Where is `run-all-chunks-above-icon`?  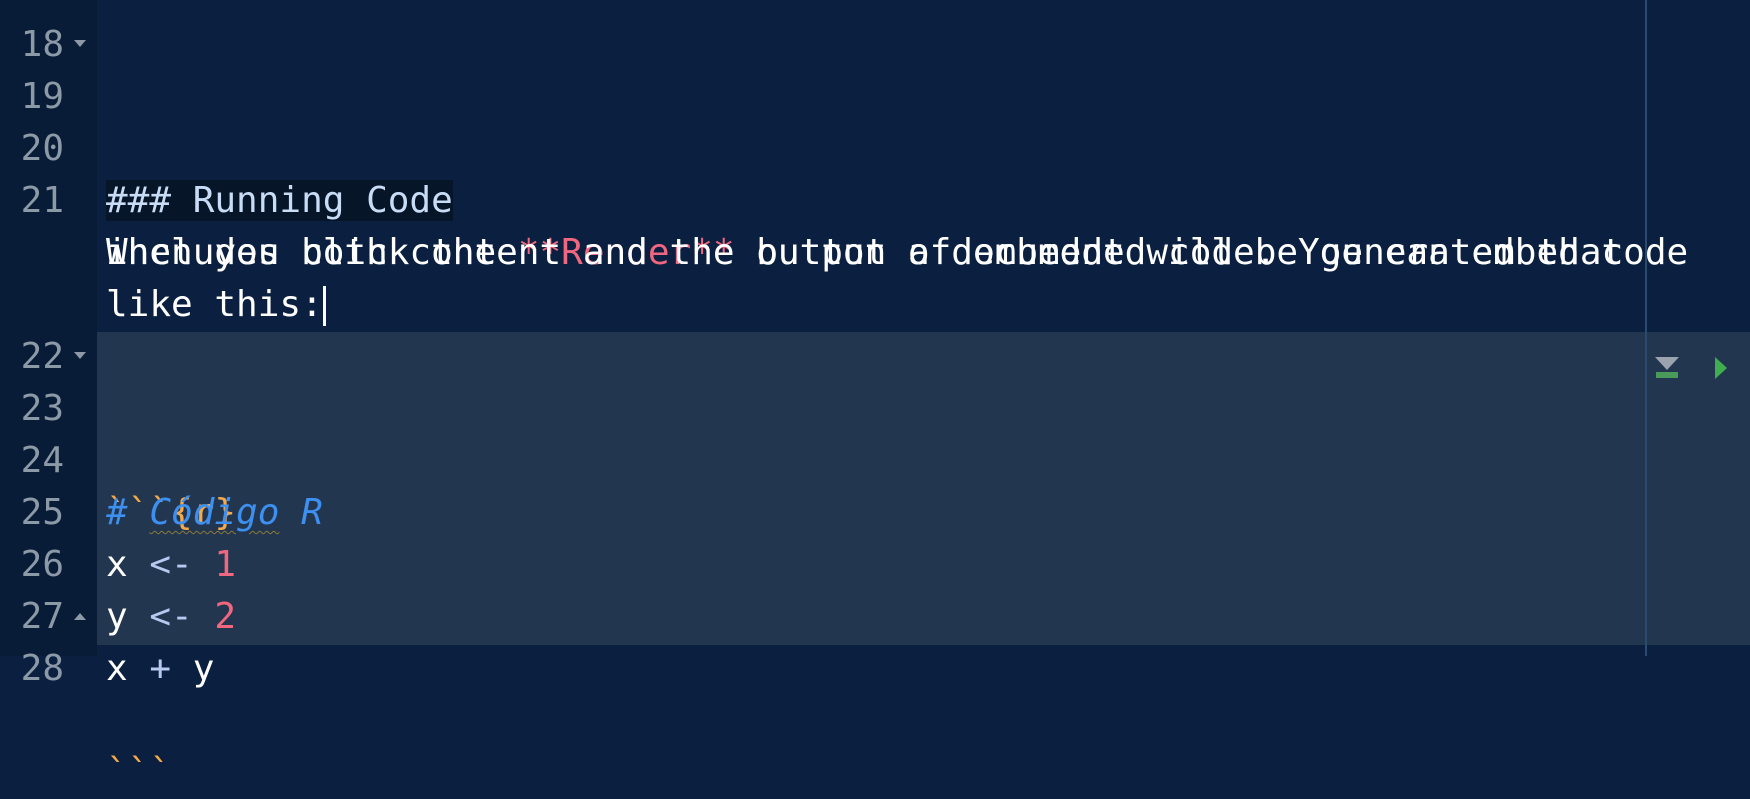 run-all-chunks-above-icon is located at coordinates (1667, 367).